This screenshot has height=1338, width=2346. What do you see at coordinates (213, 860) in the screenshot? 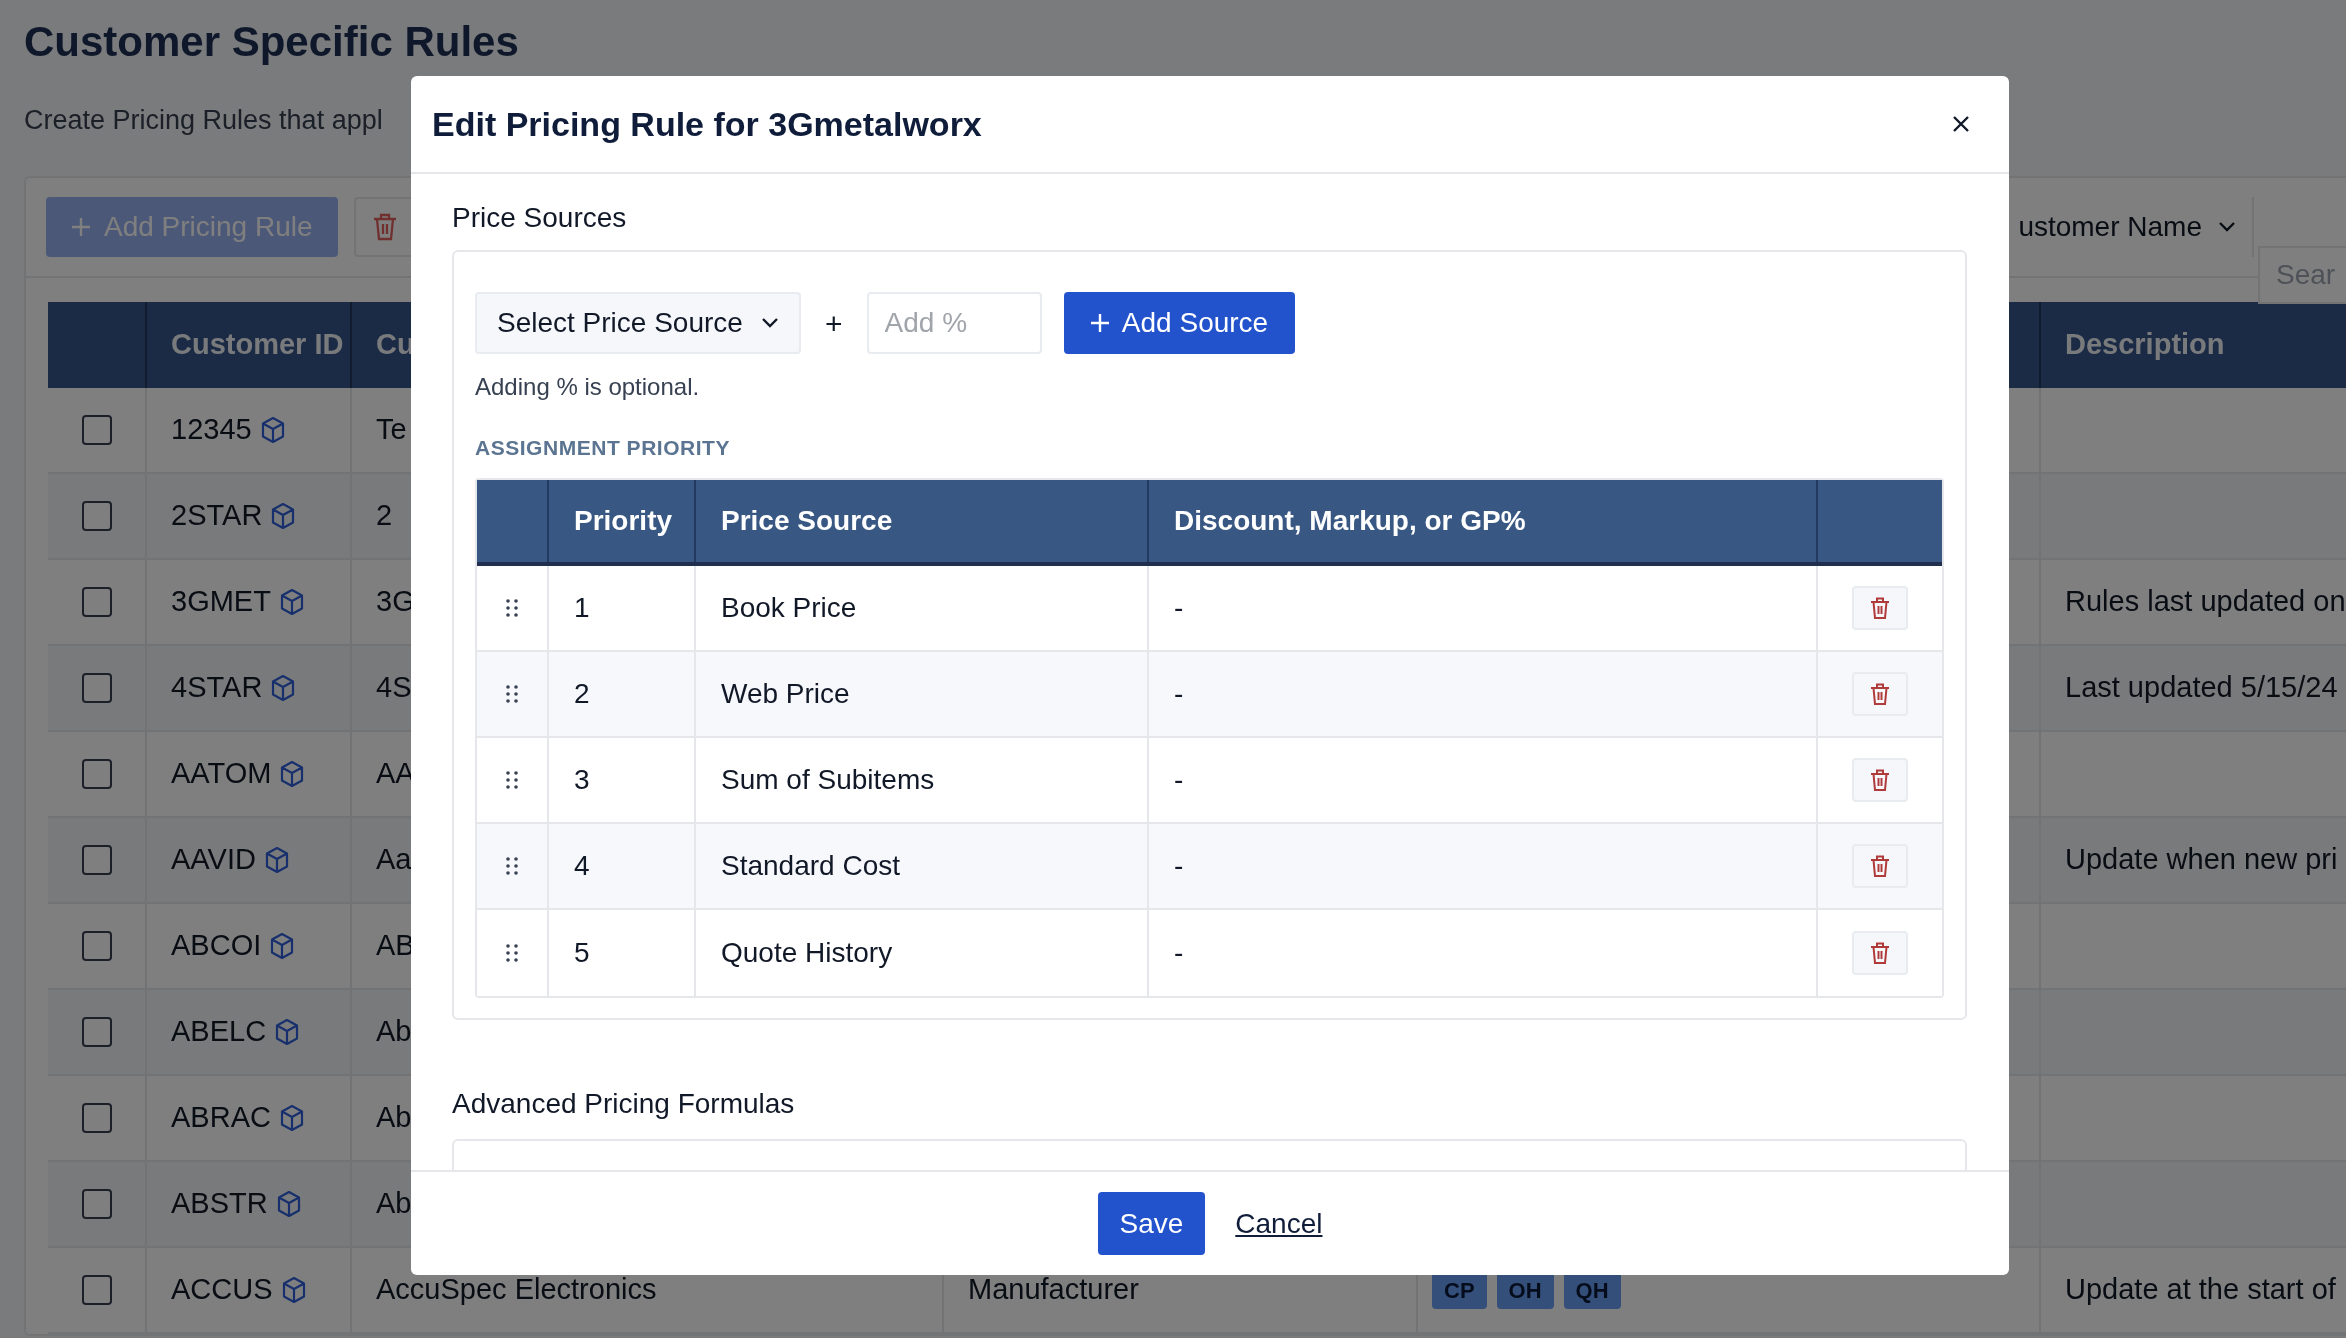
I see `customer-id: AAVID` at bounding box center [213, 860].